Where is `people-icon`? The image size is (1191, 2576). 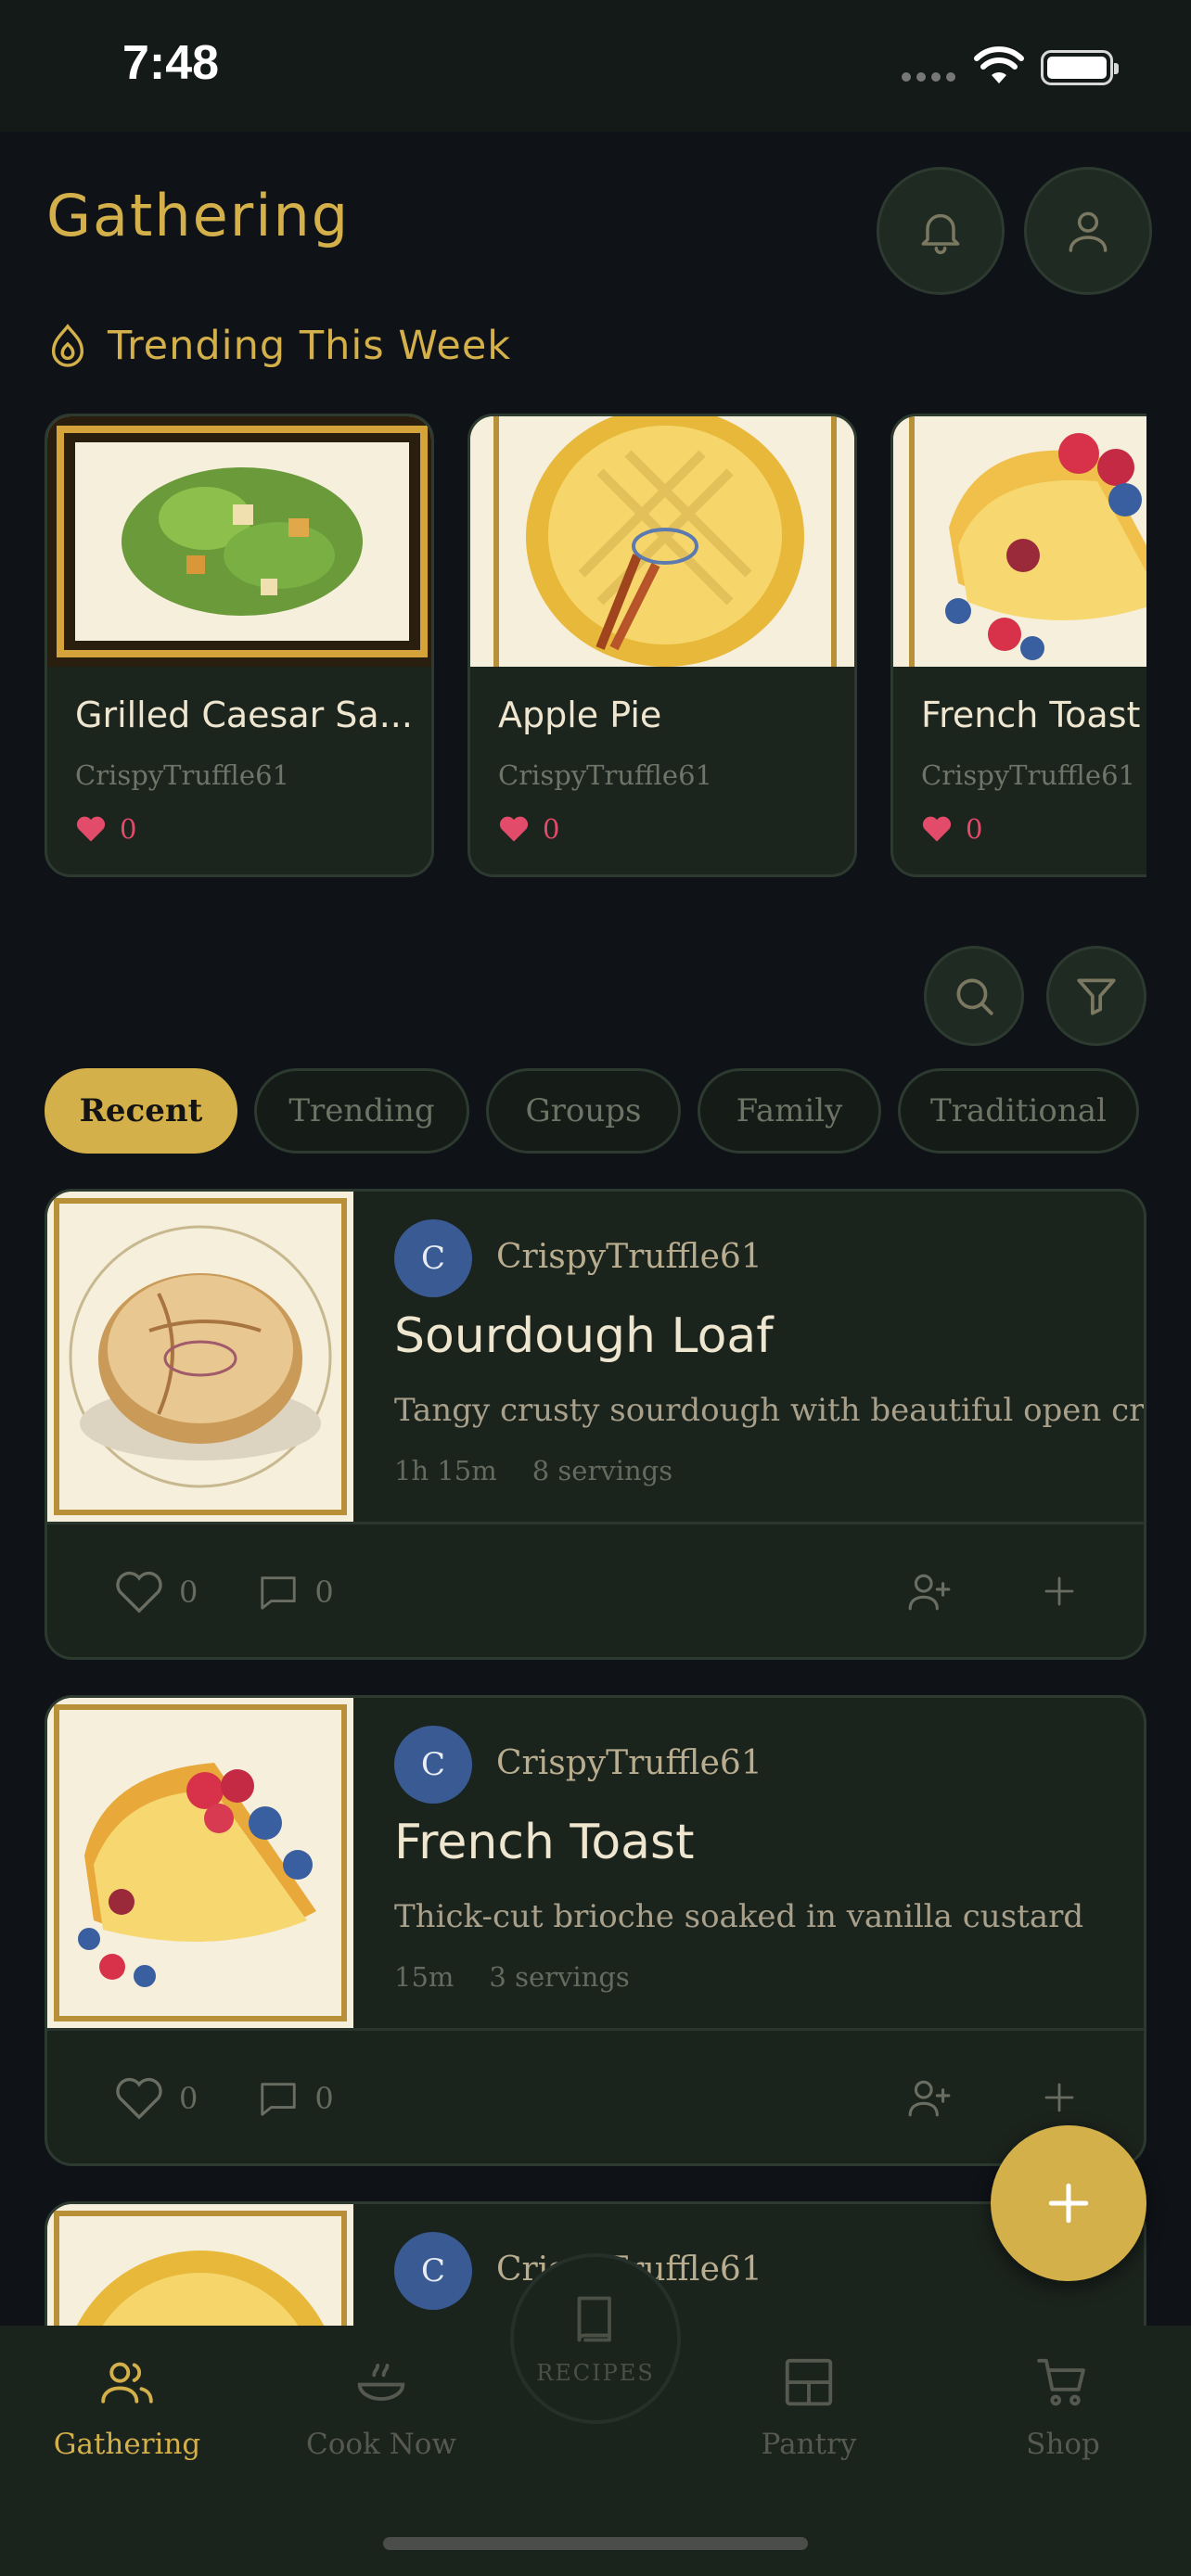 people-icon is located at coordinates (127, 2383).